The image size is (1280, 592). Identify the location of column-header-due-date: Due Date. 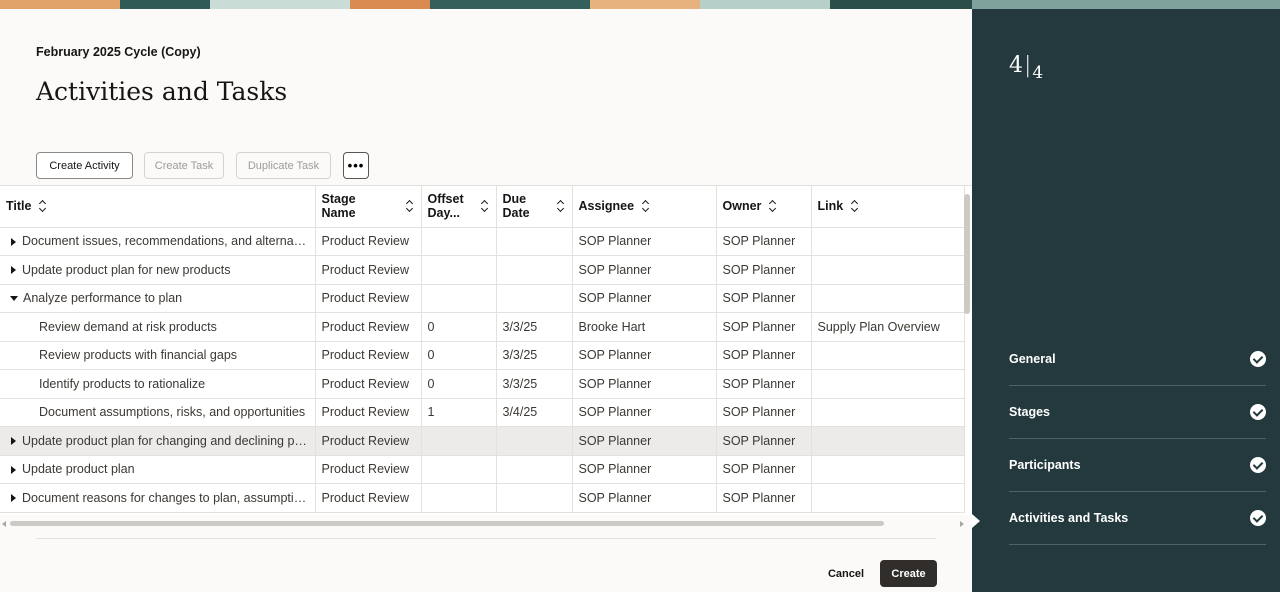
(534, 207).